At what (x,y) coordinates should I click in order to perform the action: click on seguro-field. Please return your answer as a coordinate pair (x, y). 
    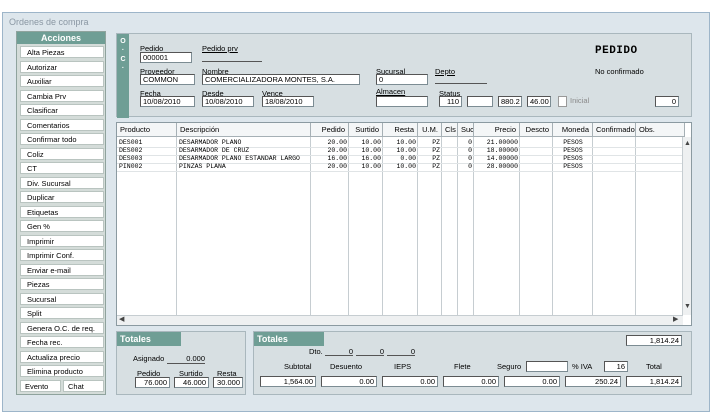
    Looking at the image, I should click on (547, 366).